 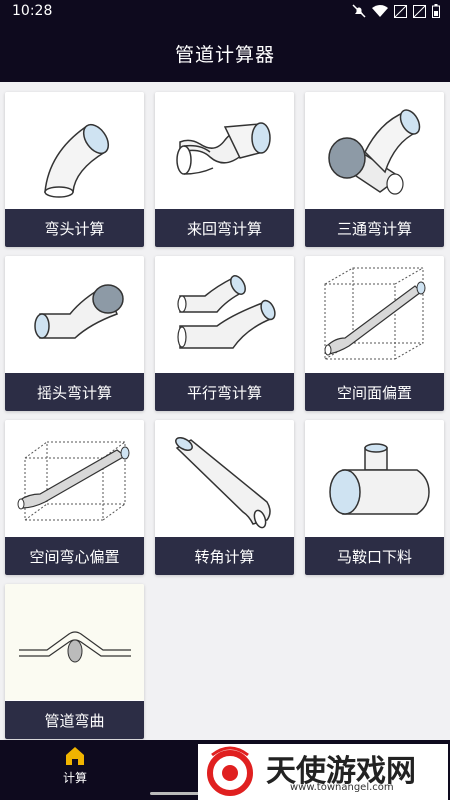 I want to click on card-offset-label: 来回弯计算, so click(x=224, y=228).